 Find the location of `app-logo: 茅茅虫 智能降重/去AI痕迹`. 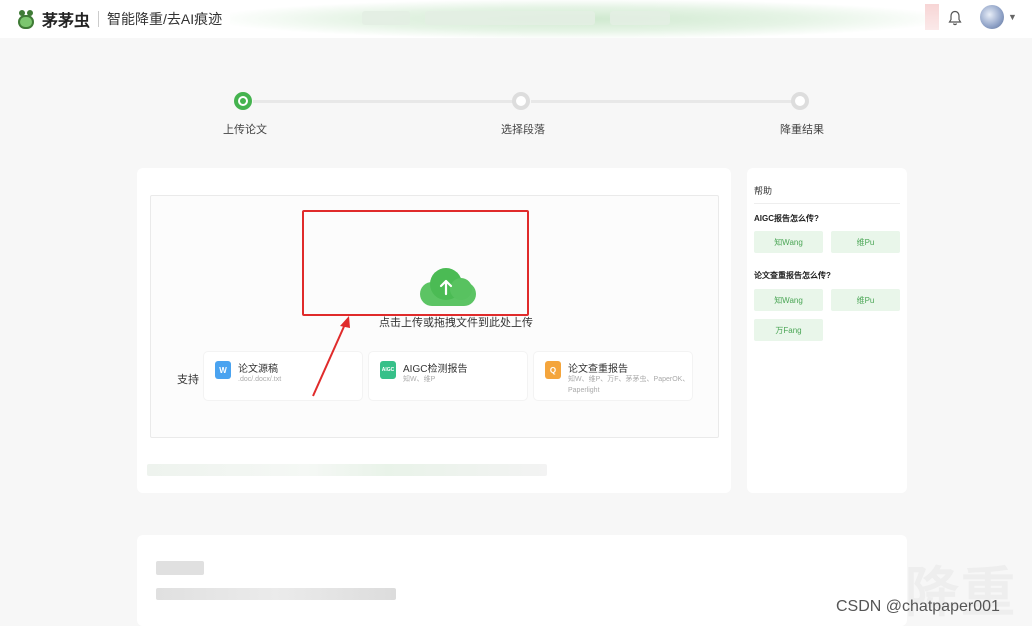

app-logo: 茅茅虫 智能降重/去AI痕迹 is located at coordinates (119, 19).